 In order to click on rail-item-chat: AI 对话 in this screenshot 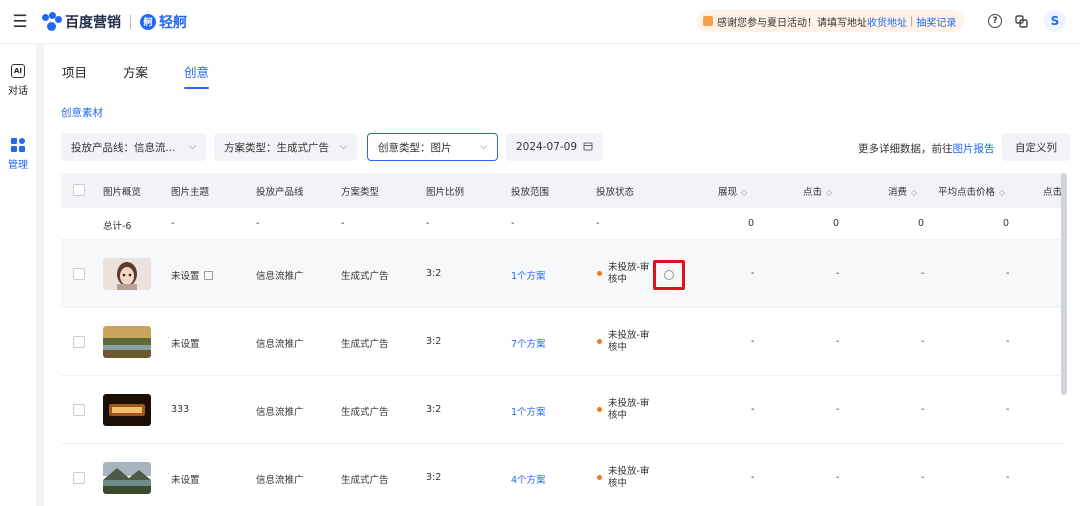, I will do `click(18, 80)`.